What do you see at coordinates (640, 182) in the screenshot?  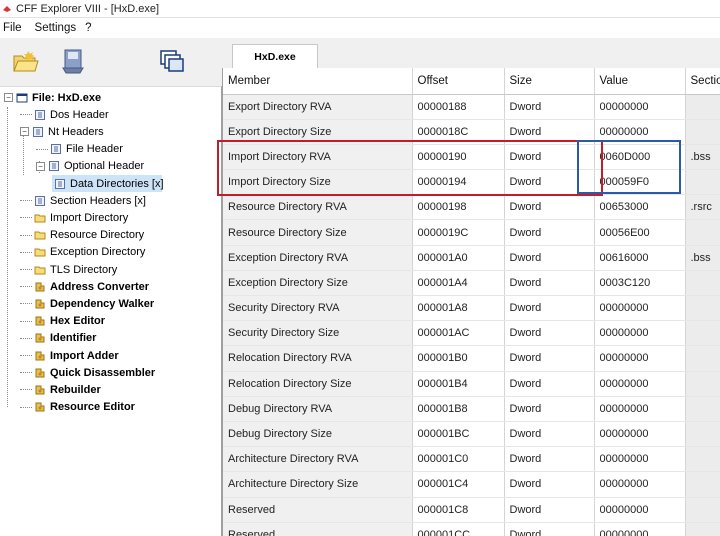 I see `cell-value: 000059F0` at bounding box center [640, 182].